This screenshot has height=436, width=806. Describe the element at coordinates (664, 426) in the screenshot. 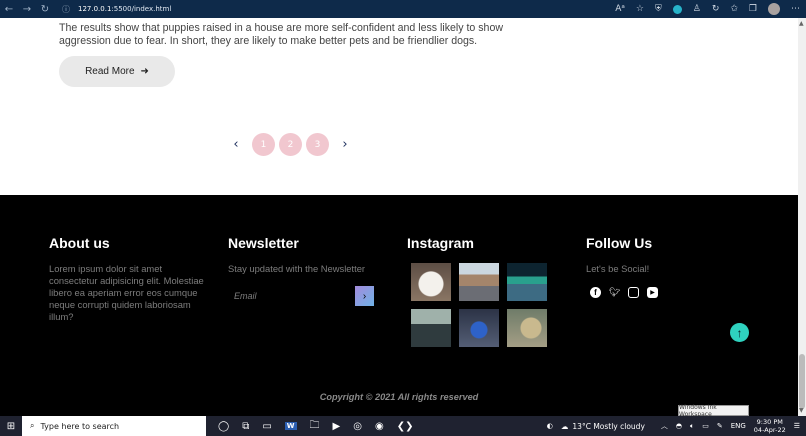

I see `tray-chevron-icon: ︿` at that location.